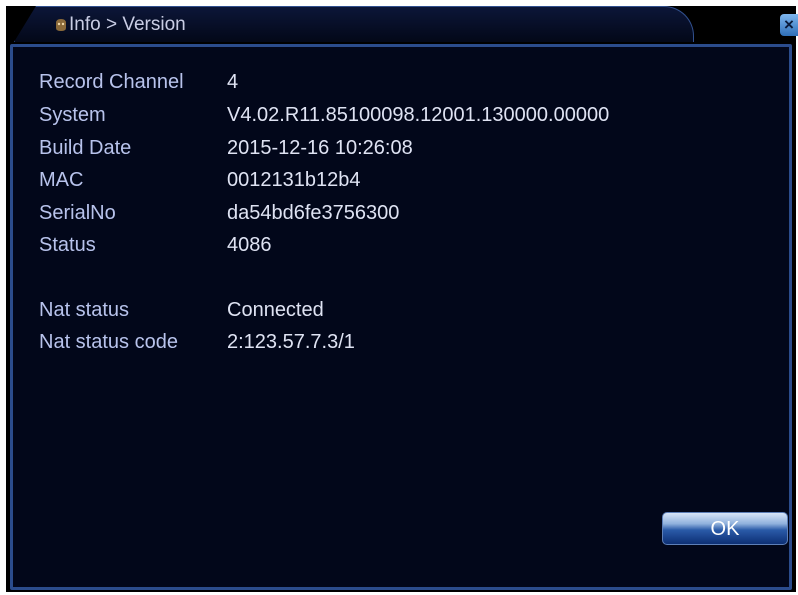 Image resolution: width=798 pixels, height=595 pixels. What do you see at coordinates (67, 245) in the screenshot?
I see `info-label: Status` at bounding box center [67, 245].